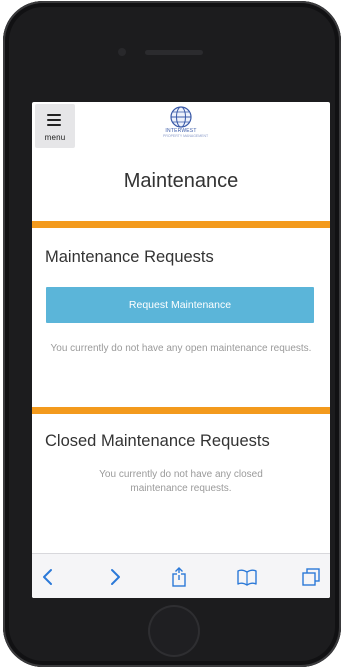 The height and width of the screenshot is (669, 344). What do you see at coordinates (311, 577) in the screenshot?
I see `tabs-icon` at bounding box center [311, 577].